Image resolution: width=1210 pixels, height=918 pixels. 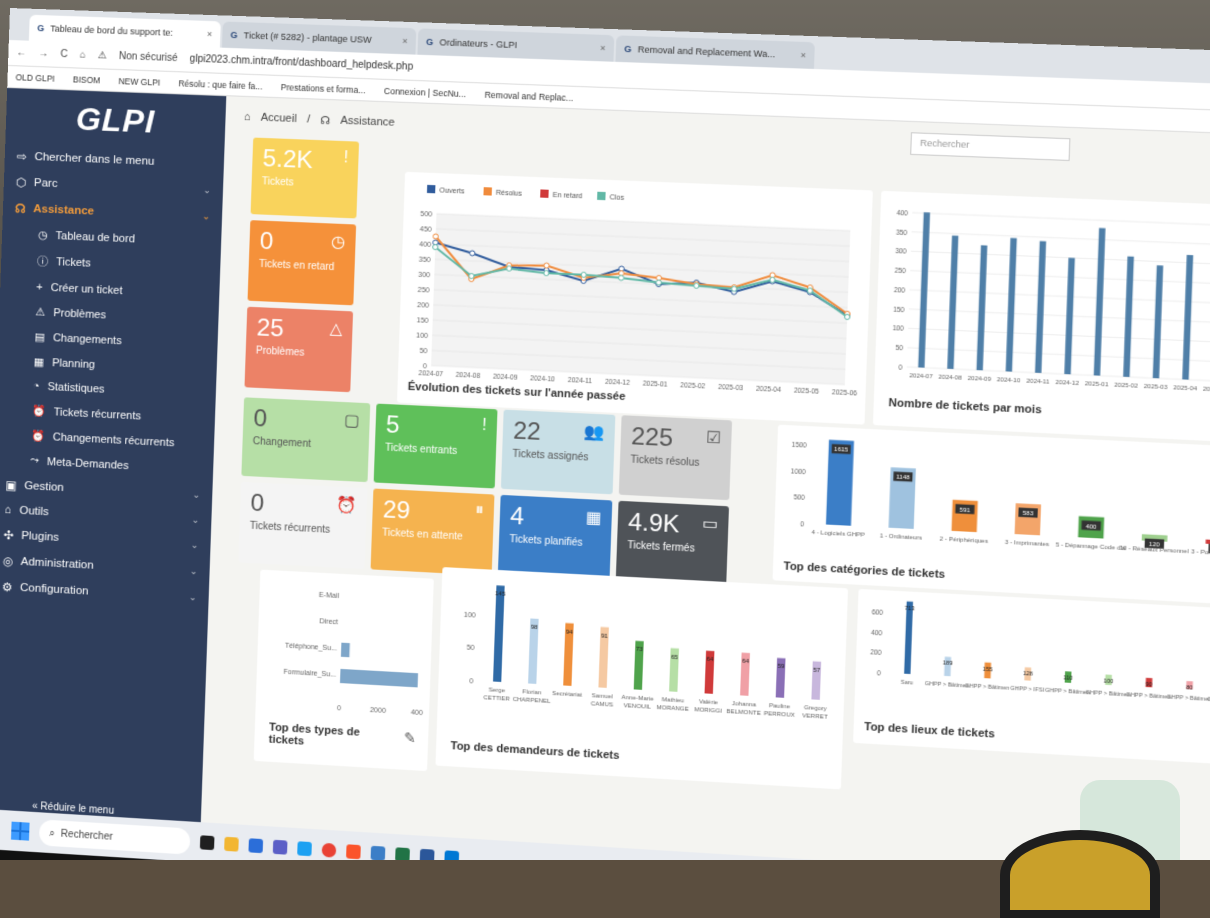 What do you see at coordinates (307, 37) in the screenshot?
I see `tab-label: Ticket (# 5282) - plantage USW` at bounding box center [307, 37].